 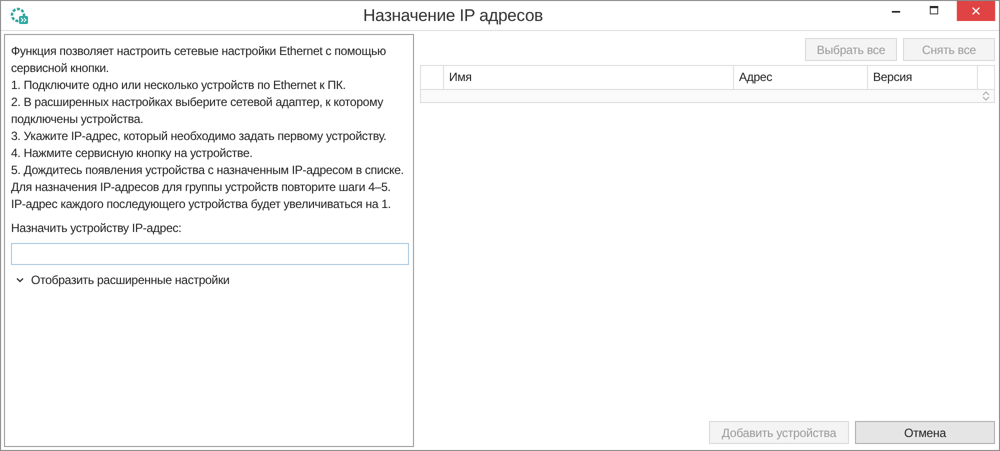 What do you see at coordinates (197, 111) in the screenshot?
I see `instruction-text: 2. В расширенных настройках выберите сетевой адаптер, к которому подключены устройства.` at bounding box center [197, 111].